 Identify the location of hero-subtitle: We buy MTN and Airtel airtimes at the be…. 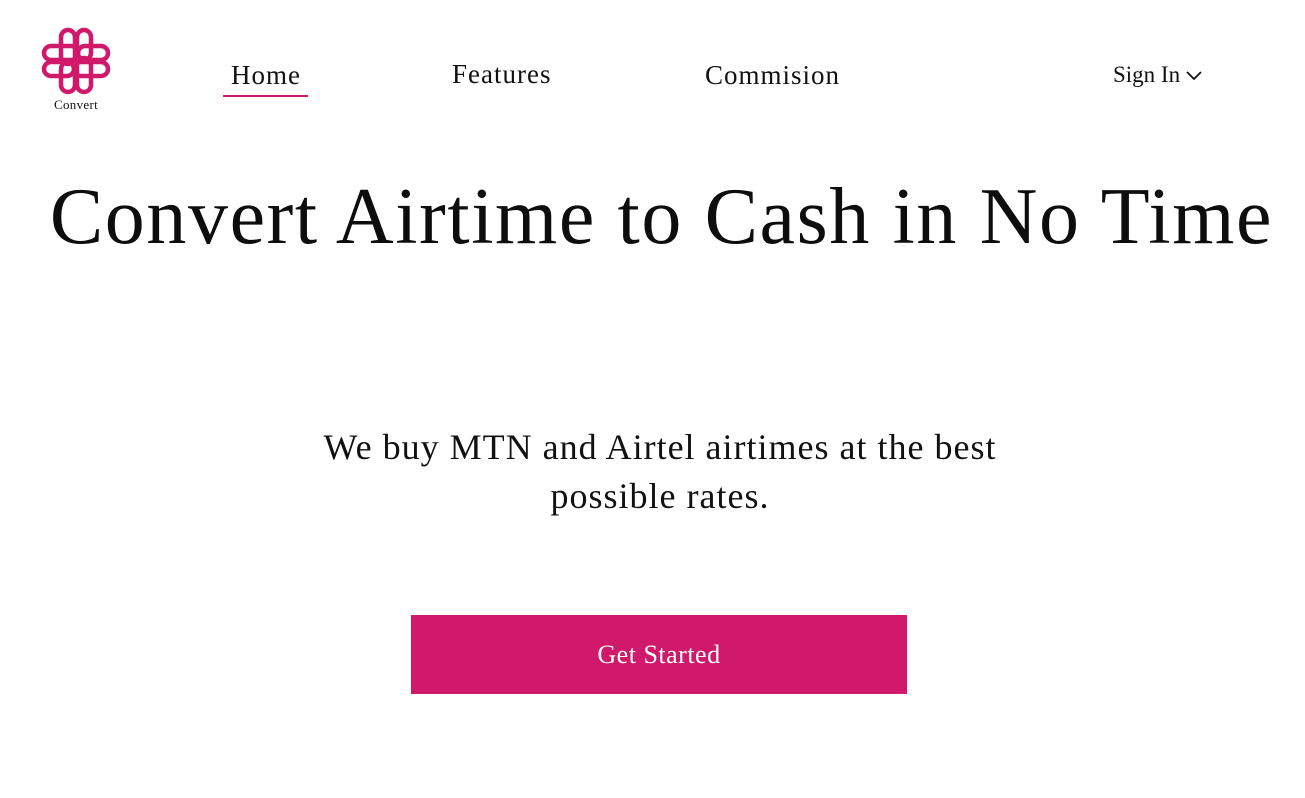
(660, 471).